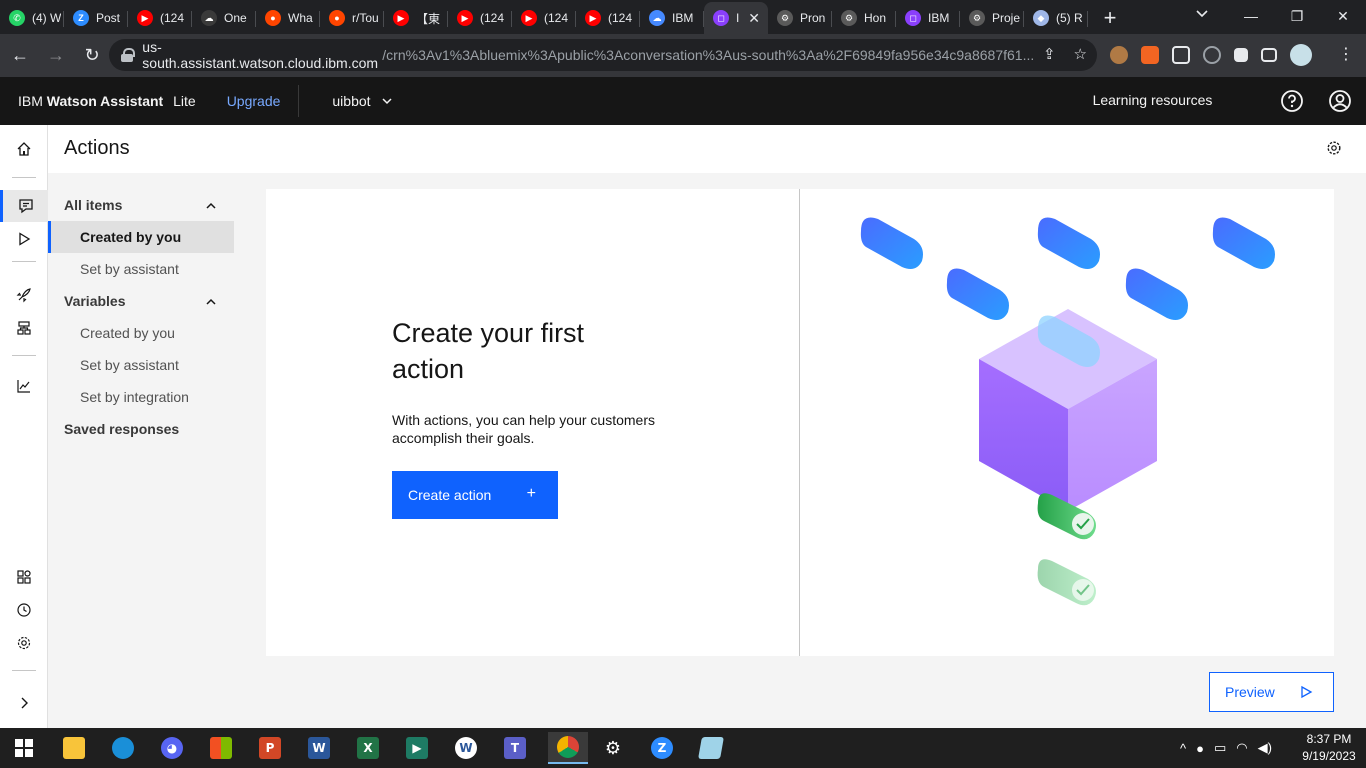 This screenshot has height=768, width=1366. I want to click on nav-variables-created-by-you: Created by you, so click(141, 333).